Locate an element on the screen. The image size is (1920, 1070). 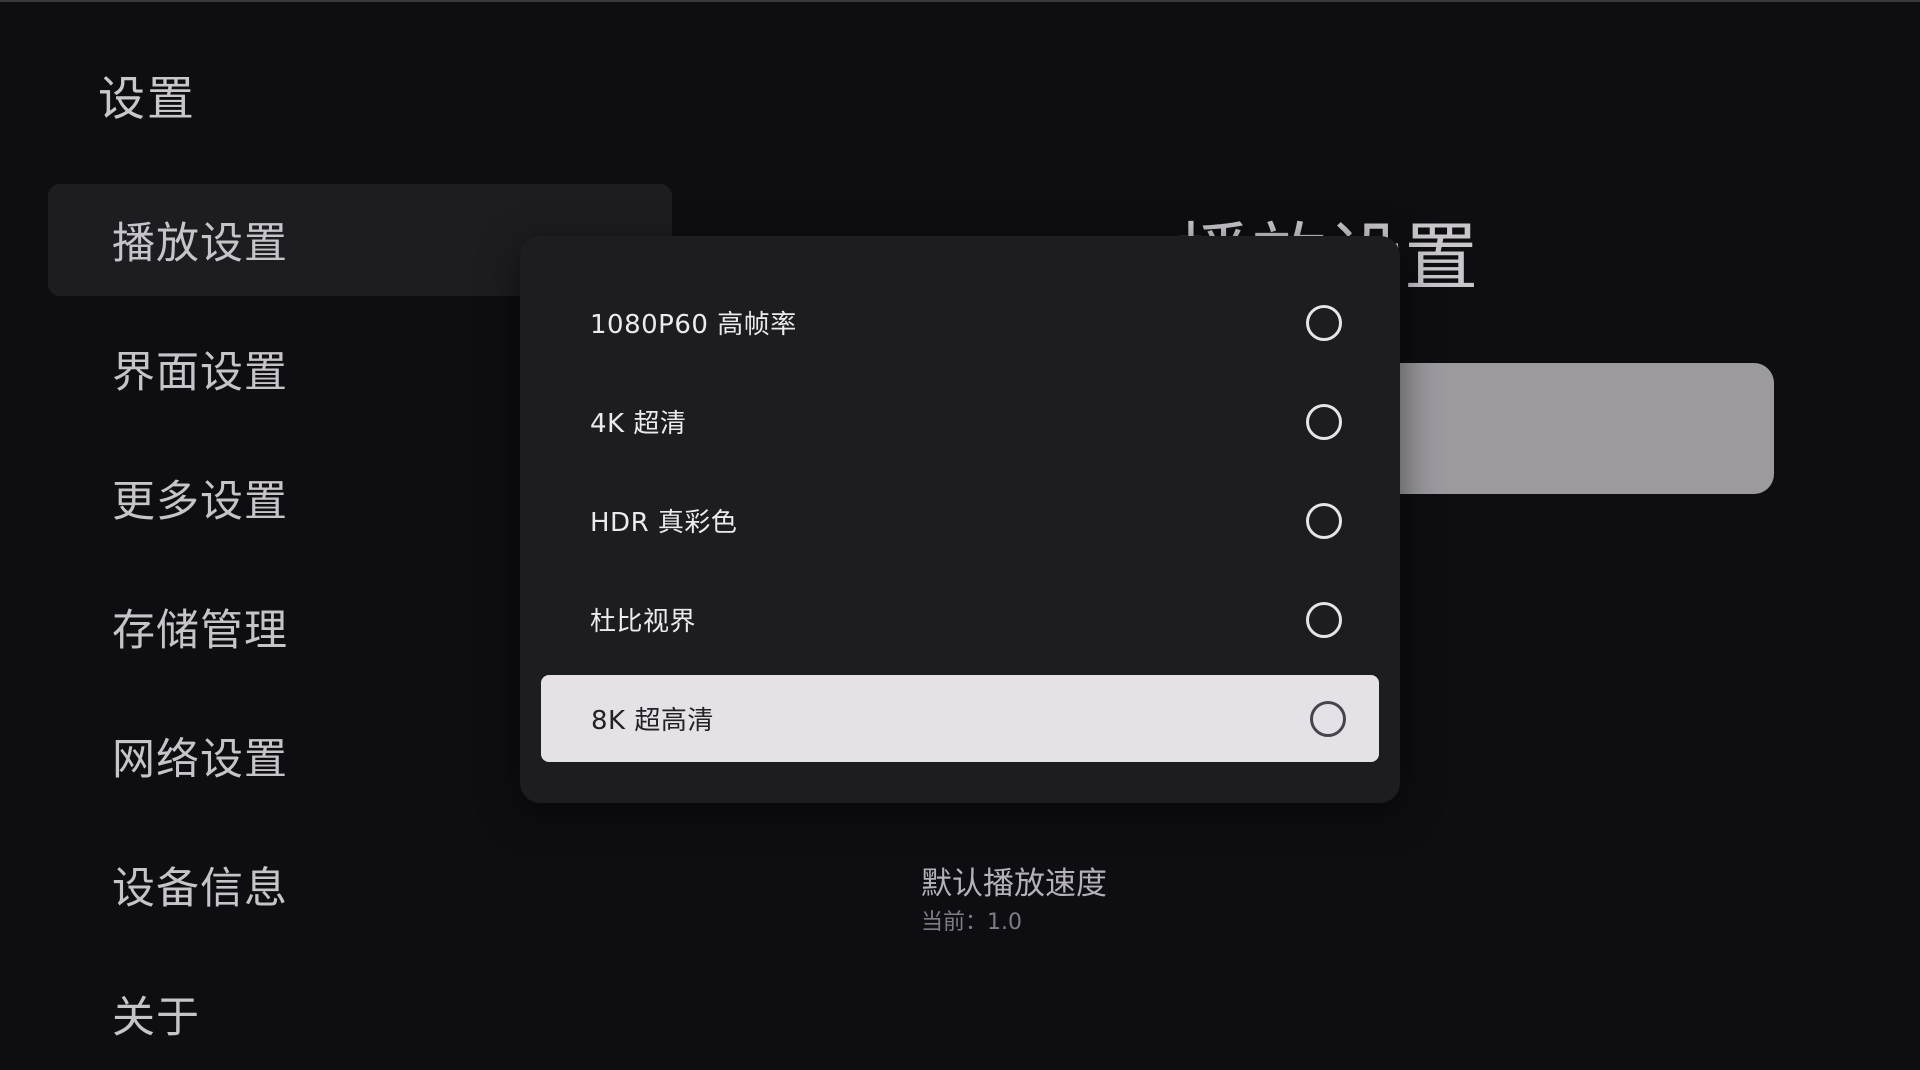
option-label: 4K 超清 is located at coordinates (638, 424).